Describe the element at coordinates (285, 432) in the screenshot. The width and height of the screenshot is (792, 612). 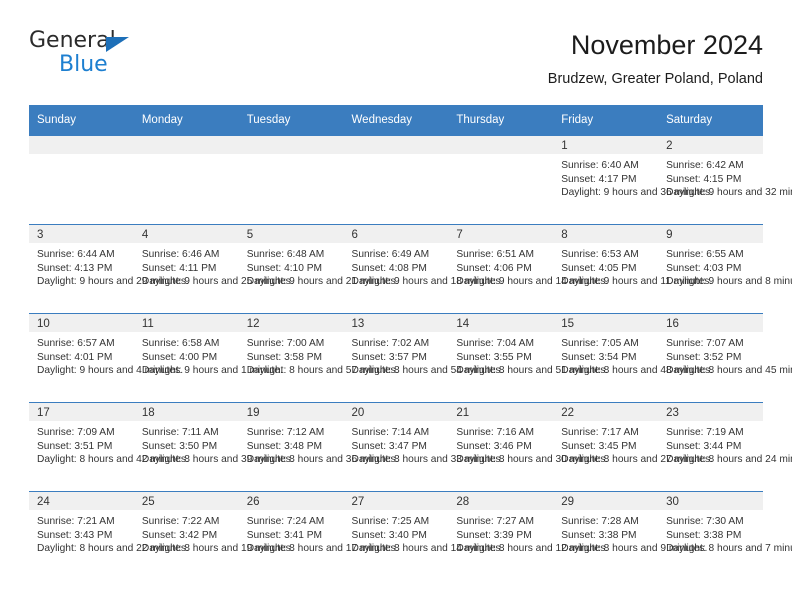
I see `sunrise-text: Sunrise: 7:12 AM` at that location.